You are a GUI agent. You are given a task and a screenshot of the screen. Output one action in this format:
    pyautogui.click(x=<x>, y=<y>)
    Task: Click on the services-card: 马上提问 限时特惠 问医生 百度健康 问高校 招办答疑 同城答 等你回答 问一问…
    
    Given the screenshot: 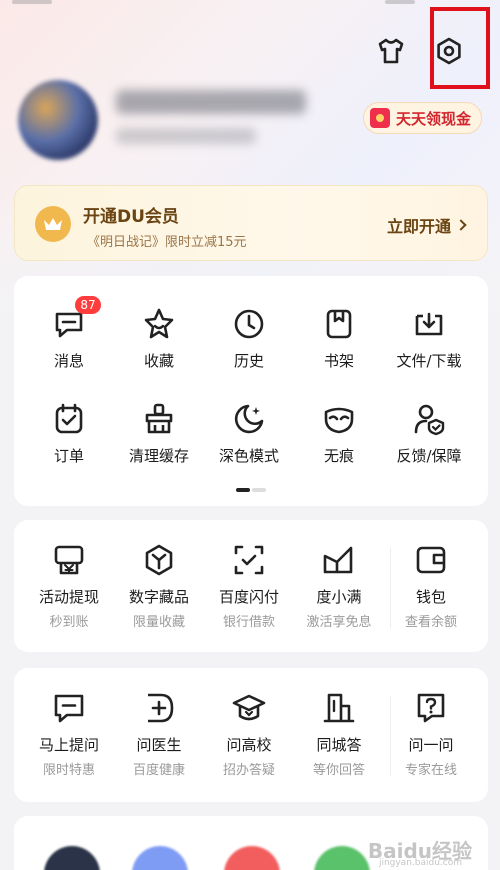 What is the action you would take?
    pyautogui.click(x=251, y=735)
    